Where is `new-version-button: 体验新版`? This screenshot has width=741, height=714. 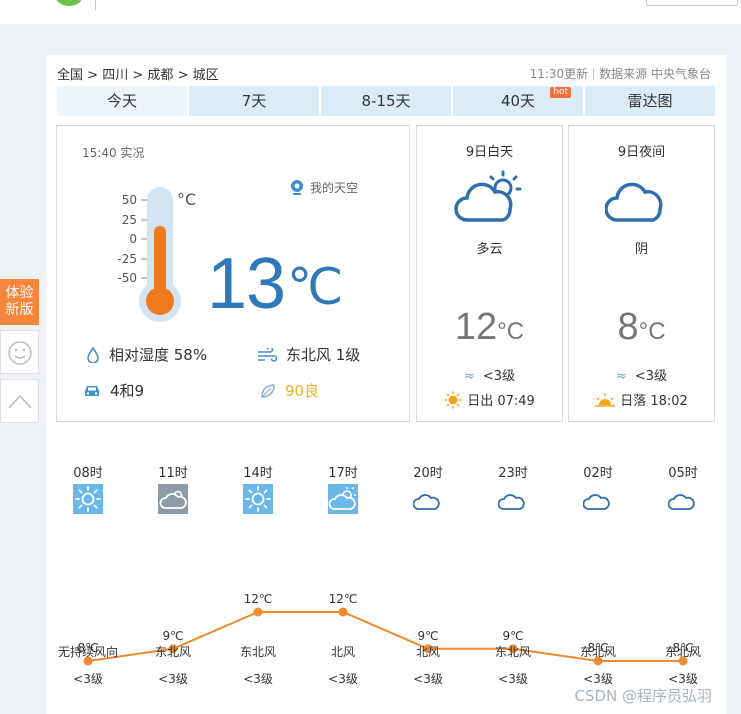 new-version-button: 体验新版 is located at coordinates (19, 302).